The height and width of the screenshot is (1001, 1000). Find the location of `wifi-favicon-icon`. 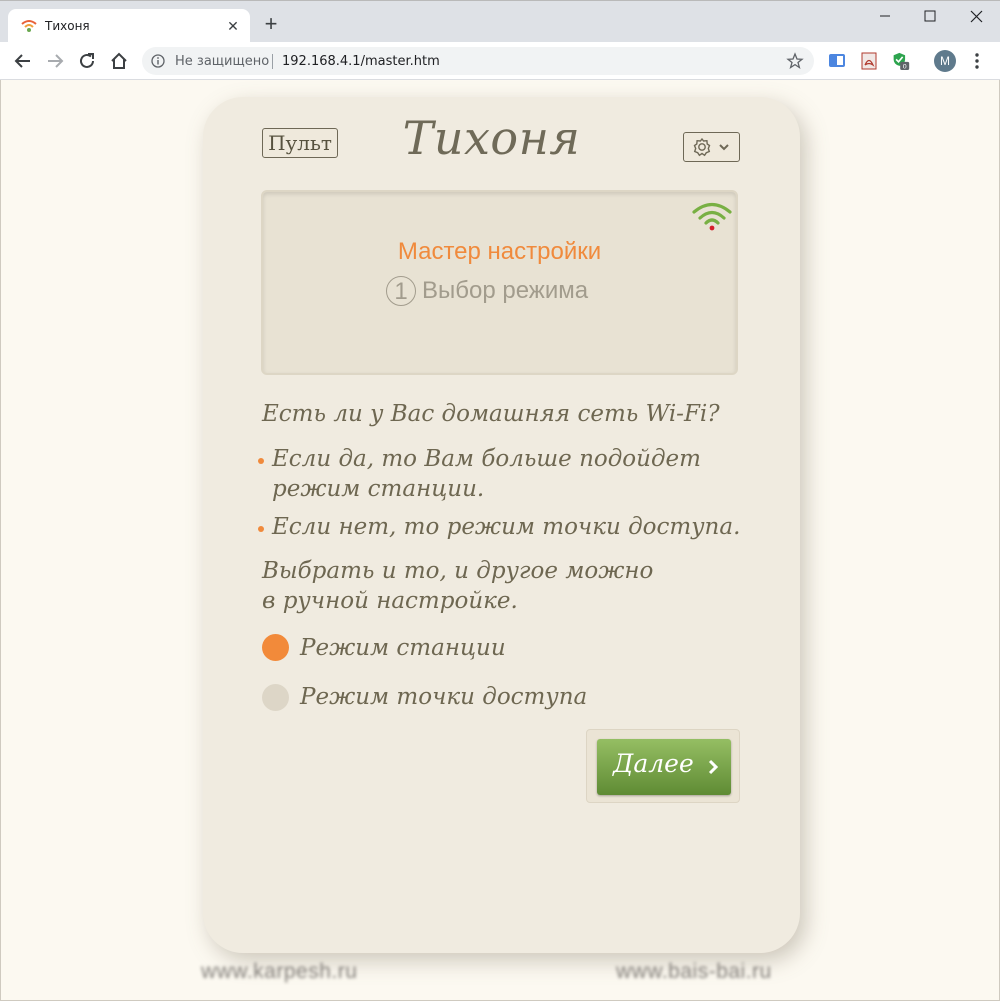

wifi-favicon-icon is located at coordinates (29, 26).